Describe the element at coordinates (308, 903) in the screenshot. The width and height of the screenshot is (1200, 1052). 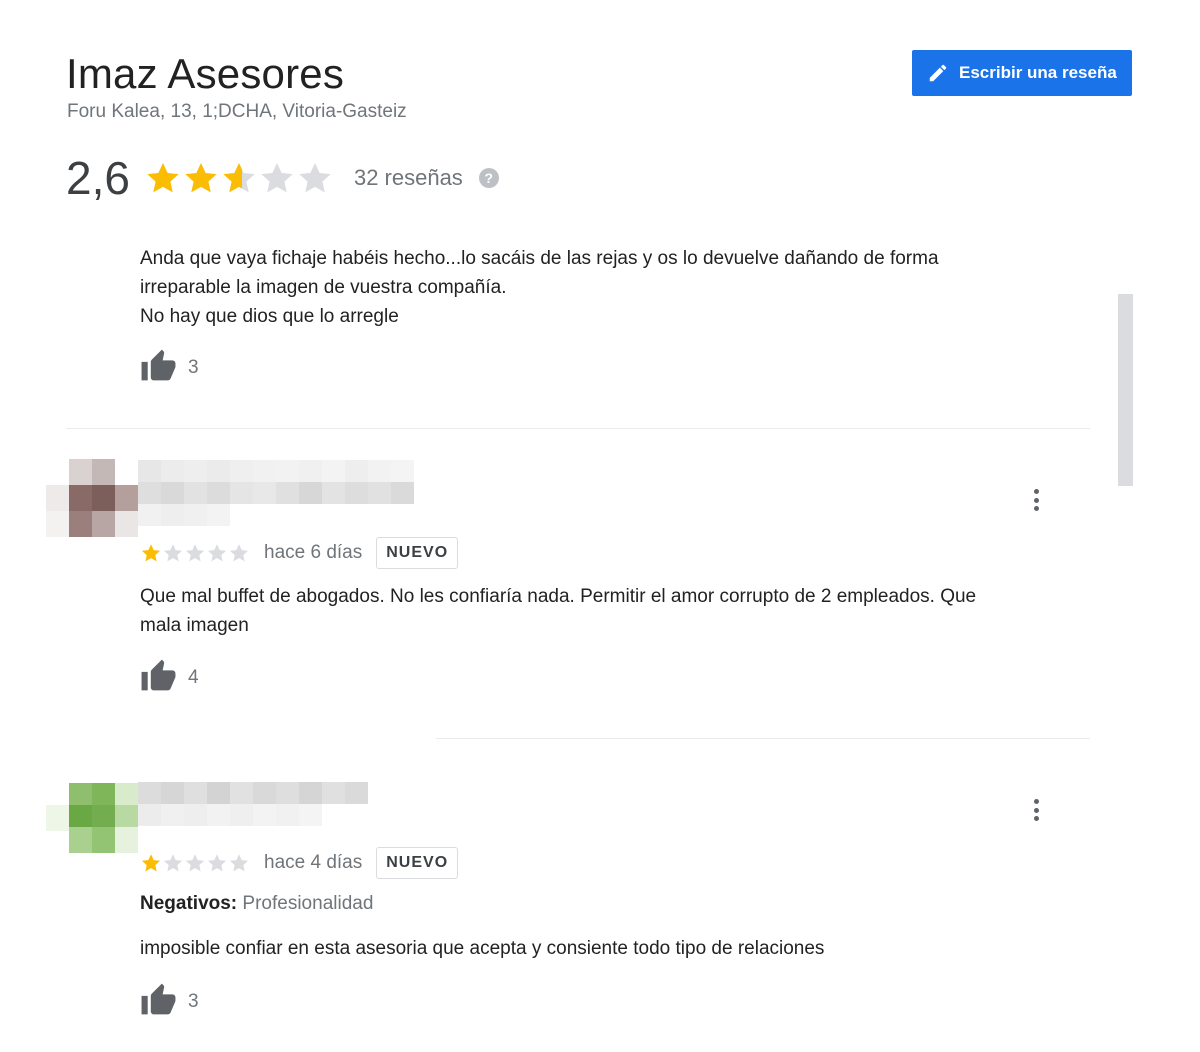
I see `negatives-value: Profesionalidad` at that location.